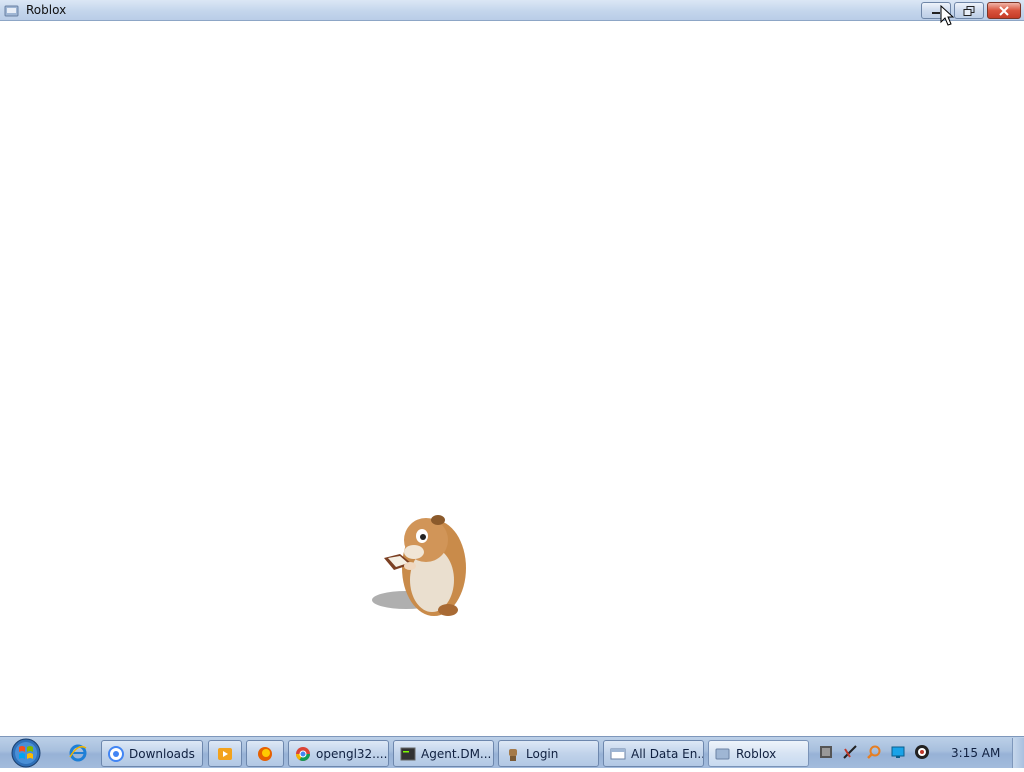 This screenshot has height=772, width=1024. I want to click on start-button, so click(26, 753).